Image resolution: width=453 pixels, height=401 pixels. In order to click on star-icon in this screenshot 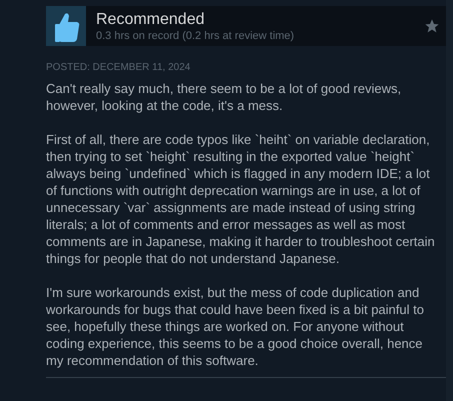, I will do `click(432, 26)`.